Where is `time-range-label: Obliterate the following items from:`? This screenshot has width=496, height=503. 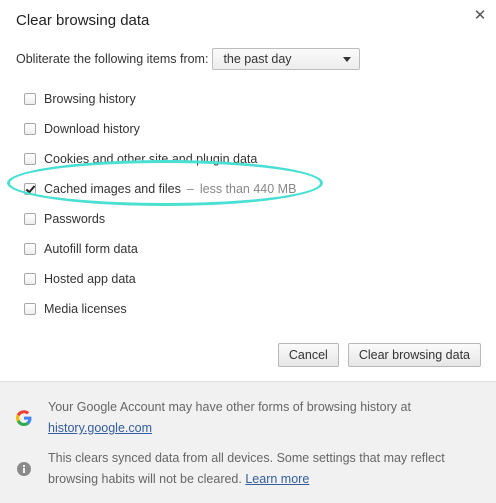 time-range-label: Obliterate the following items from: is located at coordinates (112, 59).